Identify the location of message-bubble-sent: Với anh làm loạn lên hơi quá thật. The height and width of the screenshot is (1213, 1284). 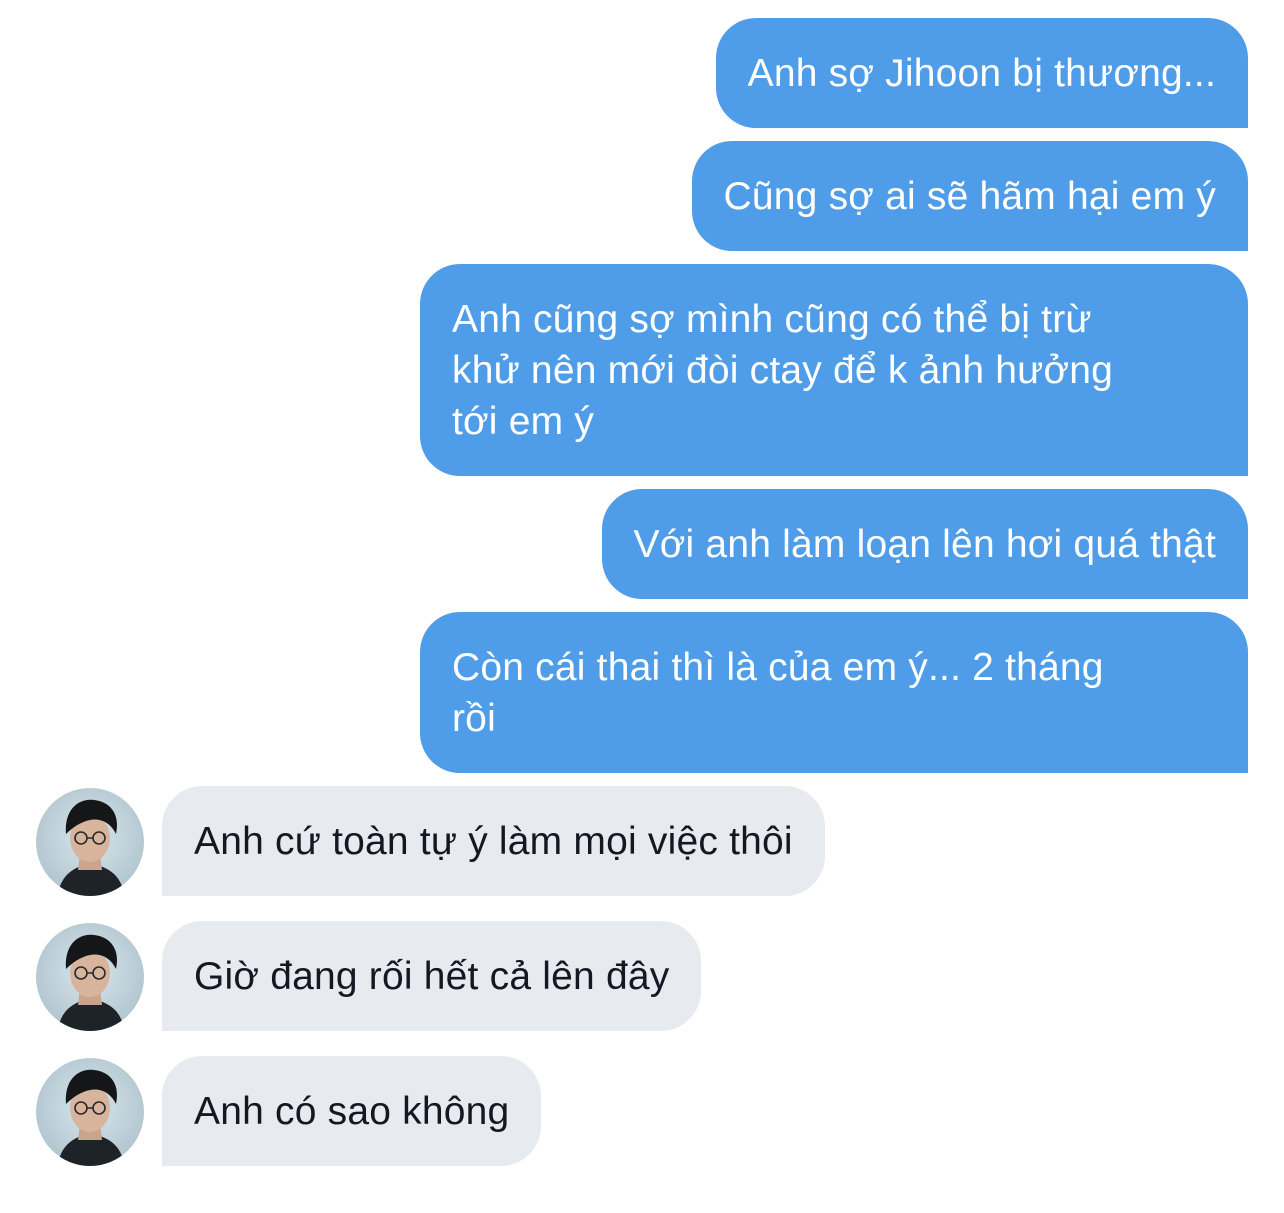
(924, 544).